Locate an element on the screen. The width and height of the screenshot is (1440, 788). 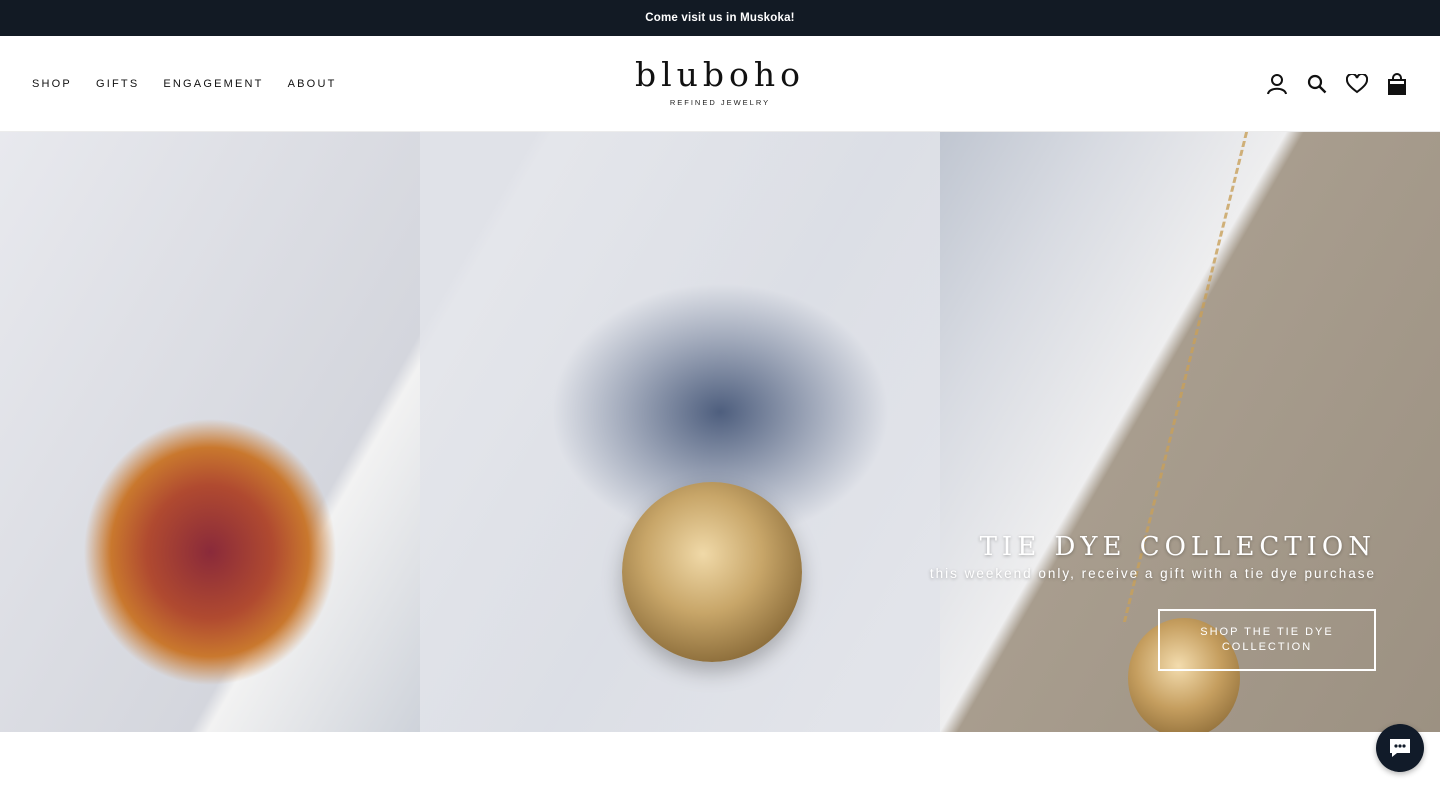
announcement-text: Come visit us in Muskoka! is located at coordinates (720, 18).